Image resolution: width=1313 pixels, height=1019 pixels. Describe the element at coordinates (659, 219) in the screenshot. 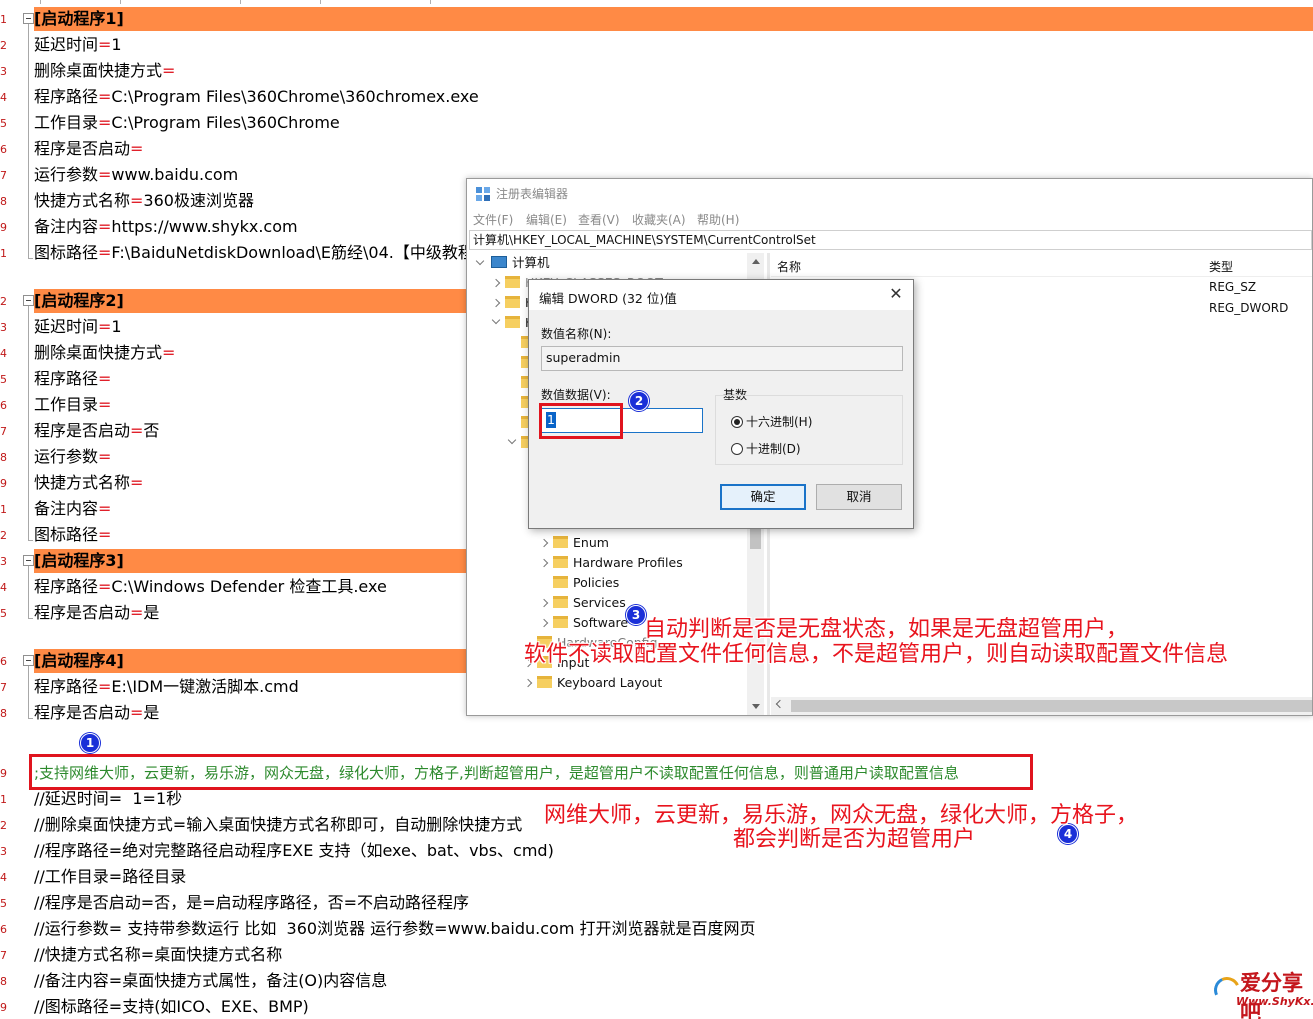

I see `menu-favorites: 收藏夹(A)` at that location.